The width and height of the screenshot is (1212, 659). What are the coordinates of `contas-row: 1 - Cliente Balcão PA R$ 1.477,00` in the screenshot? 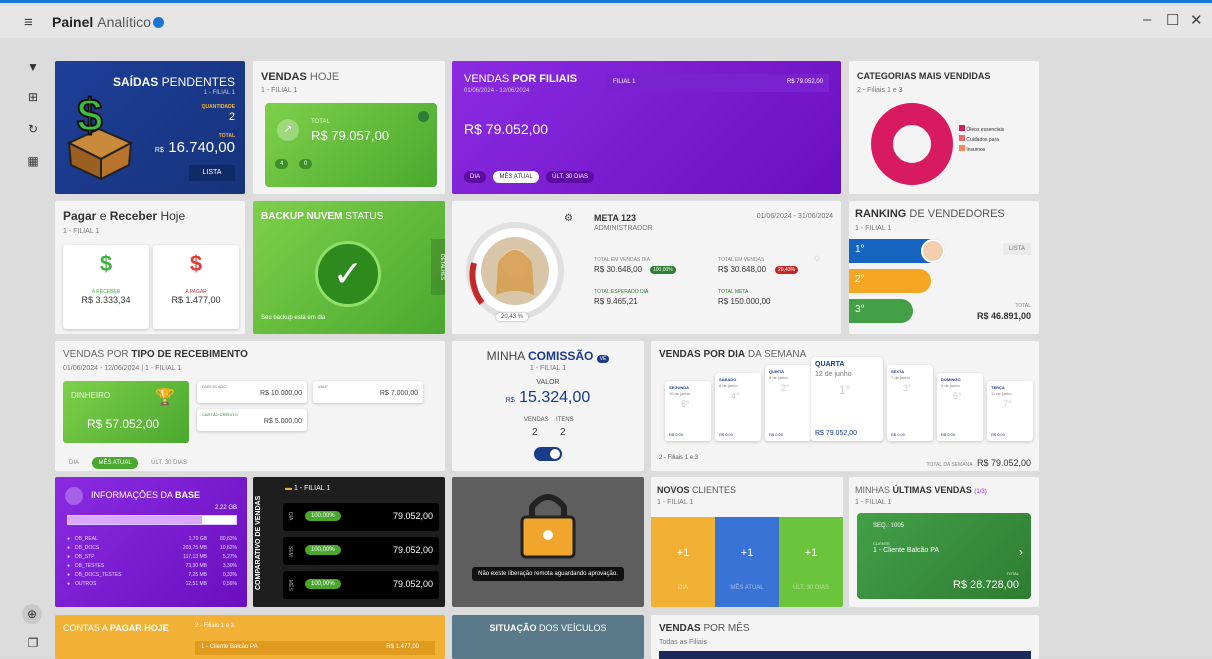 It's located at (315, 648).